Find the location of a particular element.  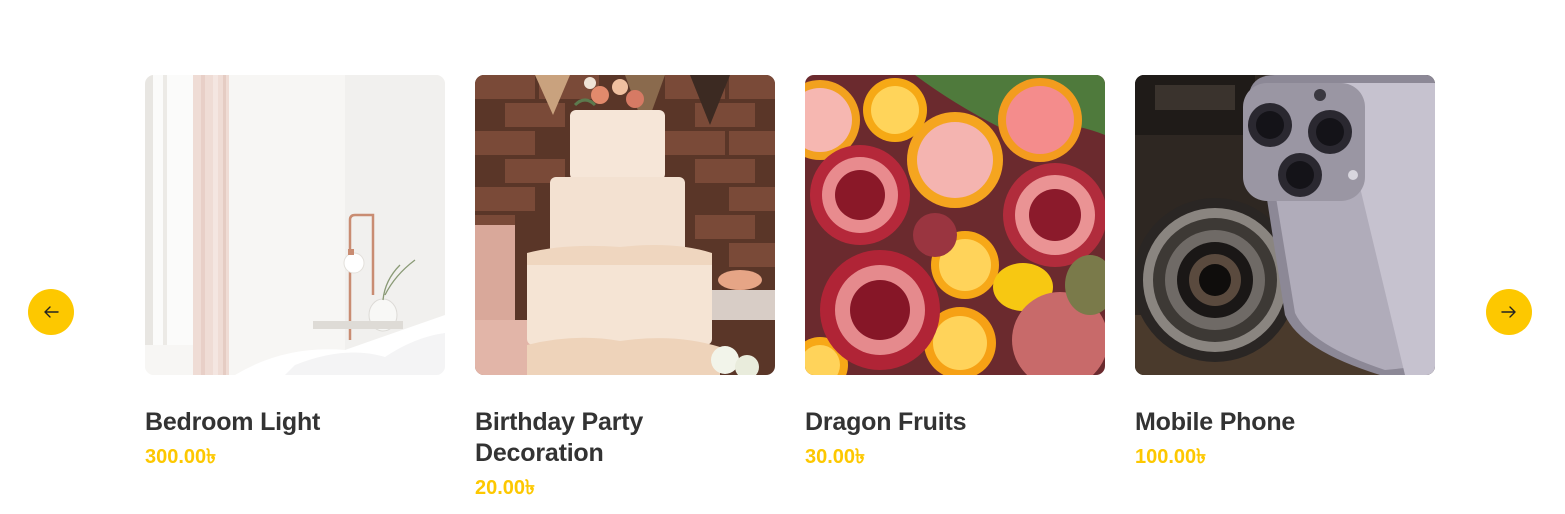

wedding-cake-photo is located at coordinates (625, 225).